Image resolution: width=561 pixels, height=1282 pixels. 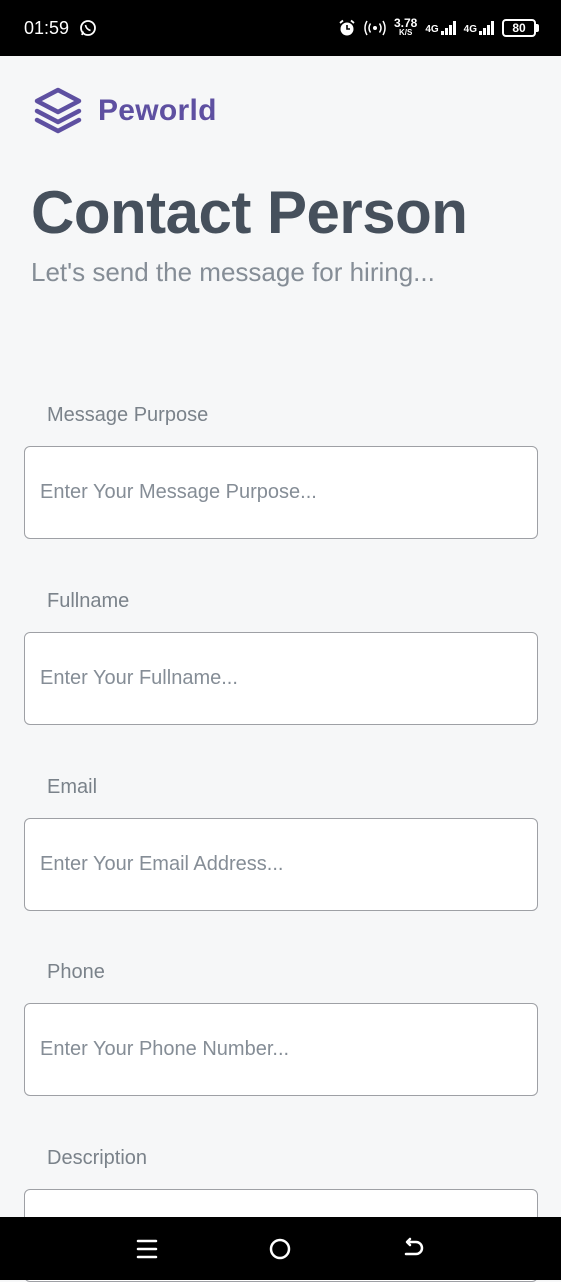 I want to click on back-button, so click(x=414, y=1249).